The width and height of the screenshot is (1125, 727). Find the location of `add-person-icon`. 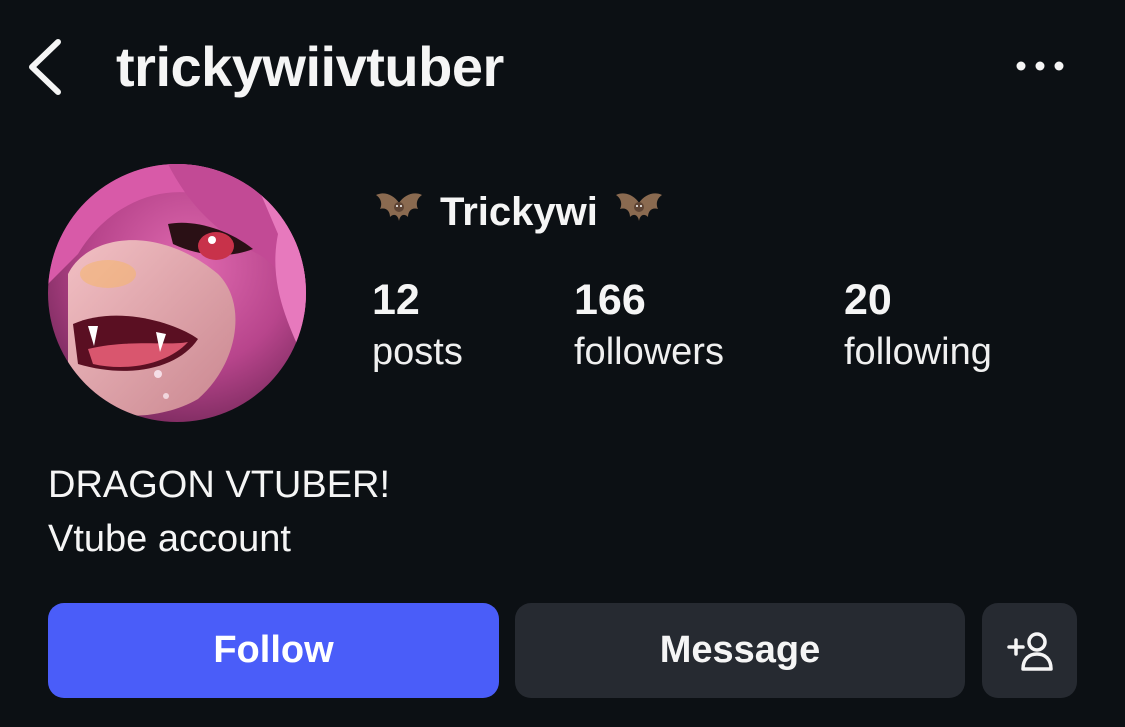

add-person-icon is located at coordinates (1029, 651).